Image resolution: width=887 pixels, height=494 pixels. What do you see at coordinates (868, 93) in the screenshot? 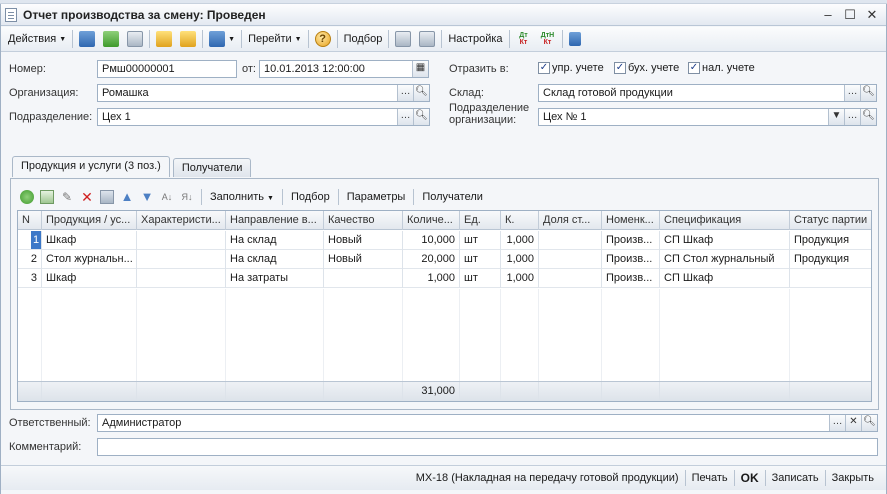
I see `warehouse-search-icon: 🔍︎` at bounding box center [868, 93].